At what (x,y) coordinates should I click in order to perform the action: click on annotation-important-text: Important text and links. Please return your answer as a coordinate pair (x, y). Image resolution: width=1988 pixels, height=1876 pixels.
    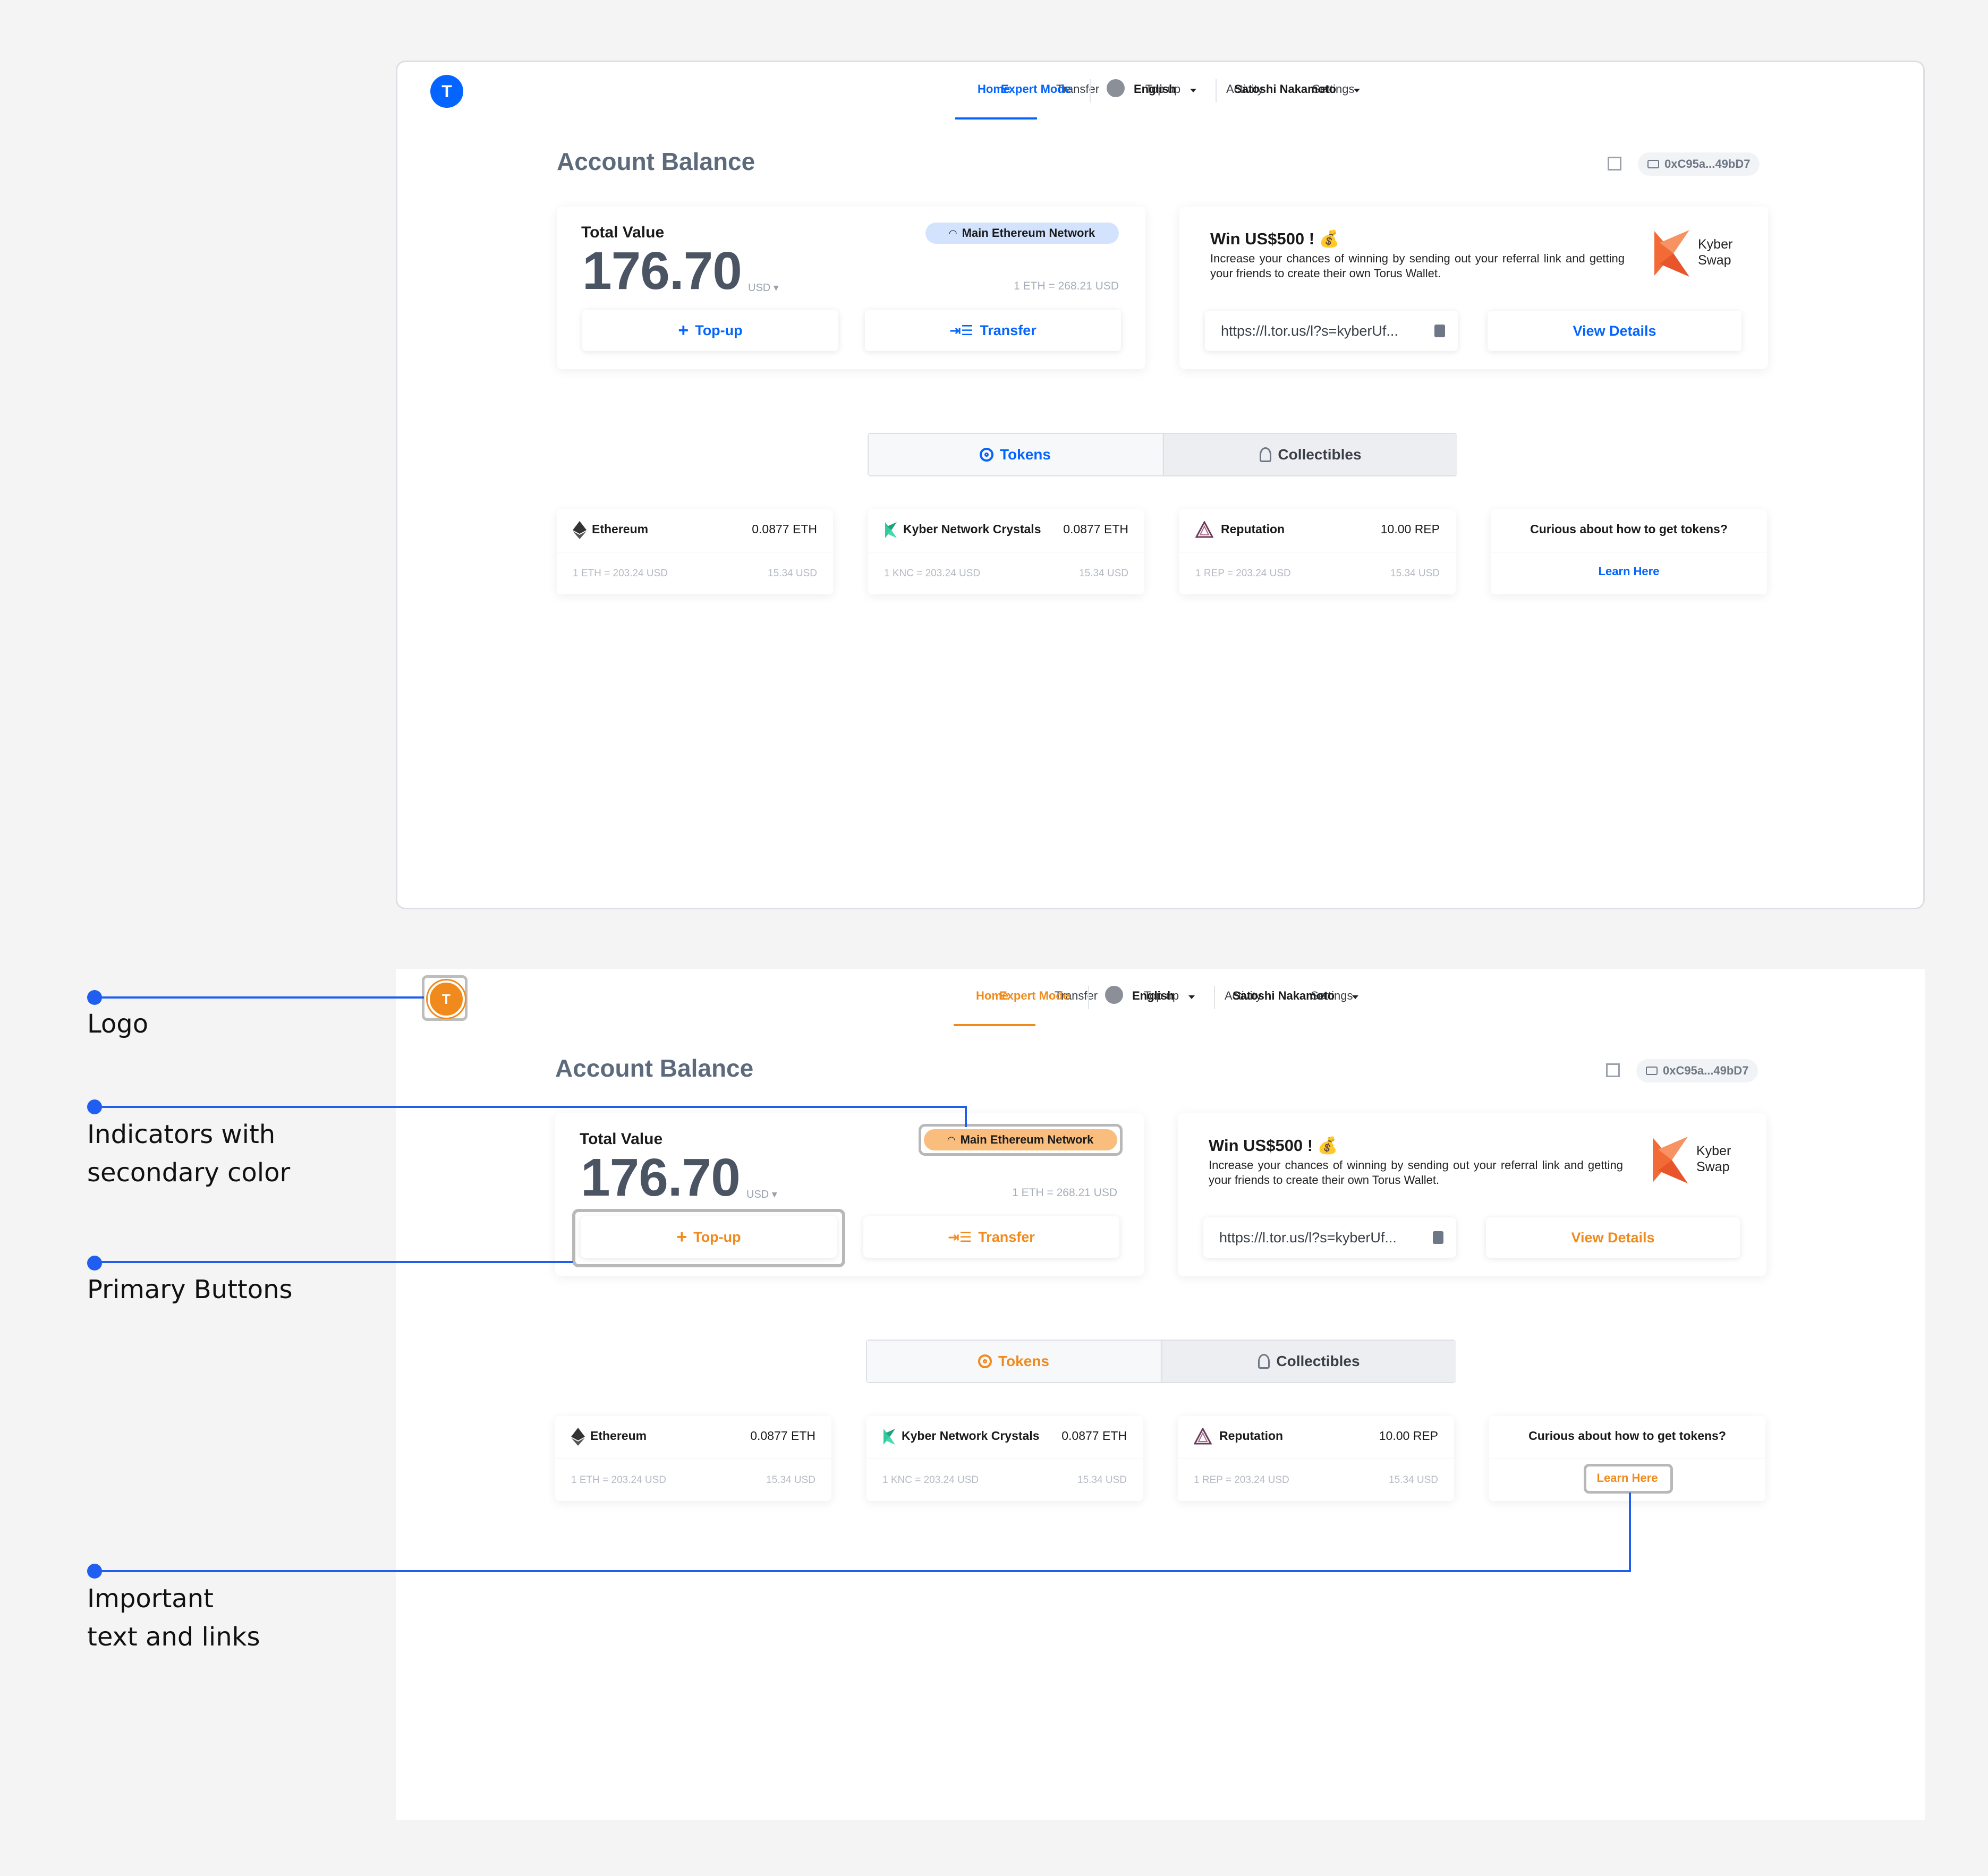
    Looking at the image, I should click on (173, 1618).